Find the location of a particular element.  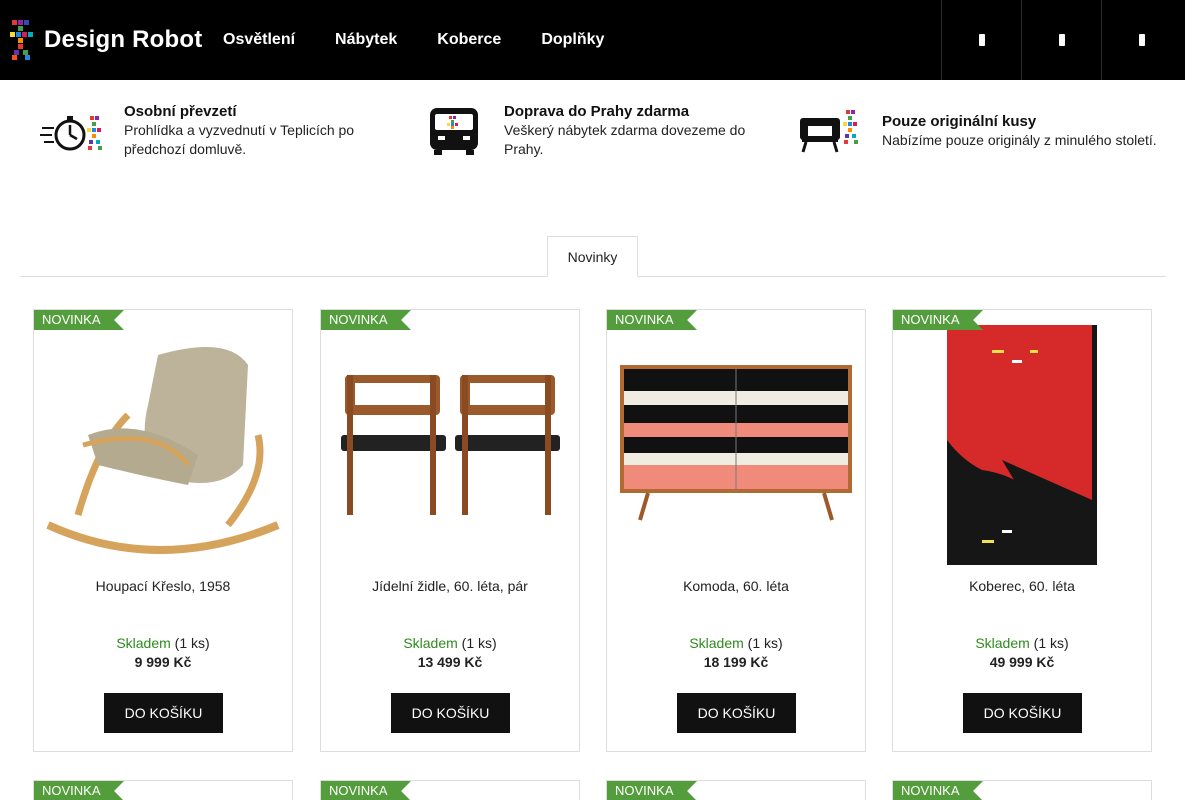

account-button is located at coordinates (1061, 40).